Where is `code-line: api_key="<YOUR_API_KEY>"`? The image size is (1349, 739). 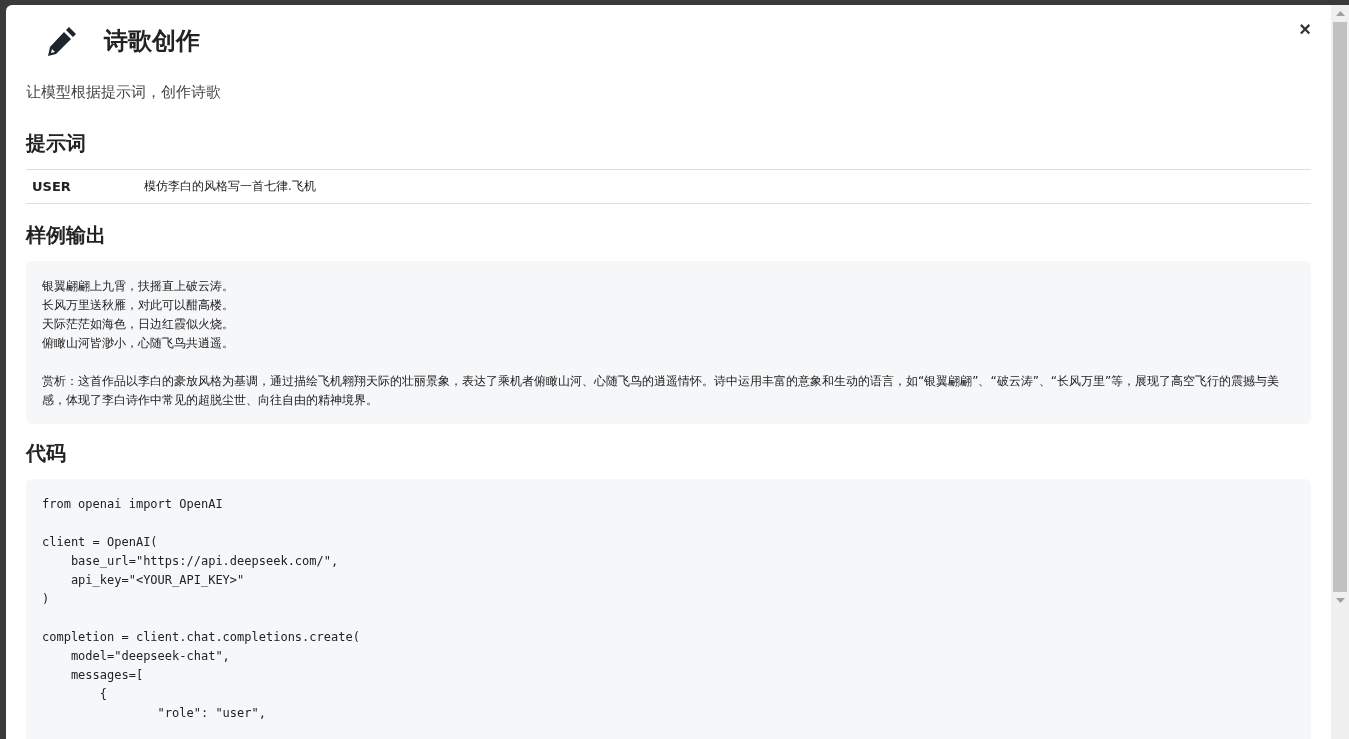 code-line: api_key="<YOUR_API_KEY>" is located at coordinates (157, 580).